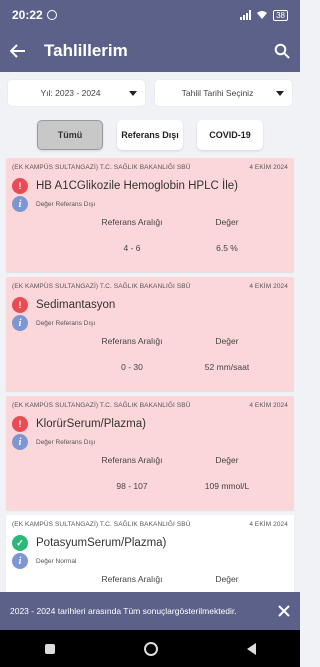  I want to click on app-bar: Tahlillerim, so click(150, 51).